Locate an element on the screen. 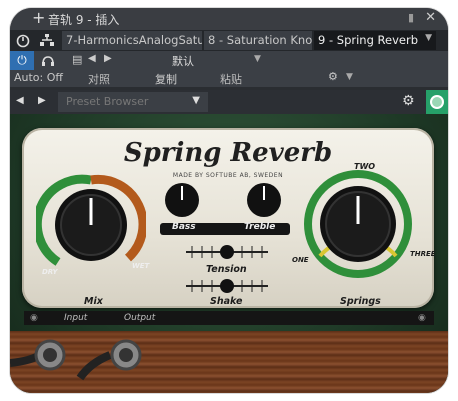 The height and width of the screenshot is (401, 458). preset-browser-bar: ◀ ▶ Preset Browser ▼ ⚙ is located at coordinates (229, 102).